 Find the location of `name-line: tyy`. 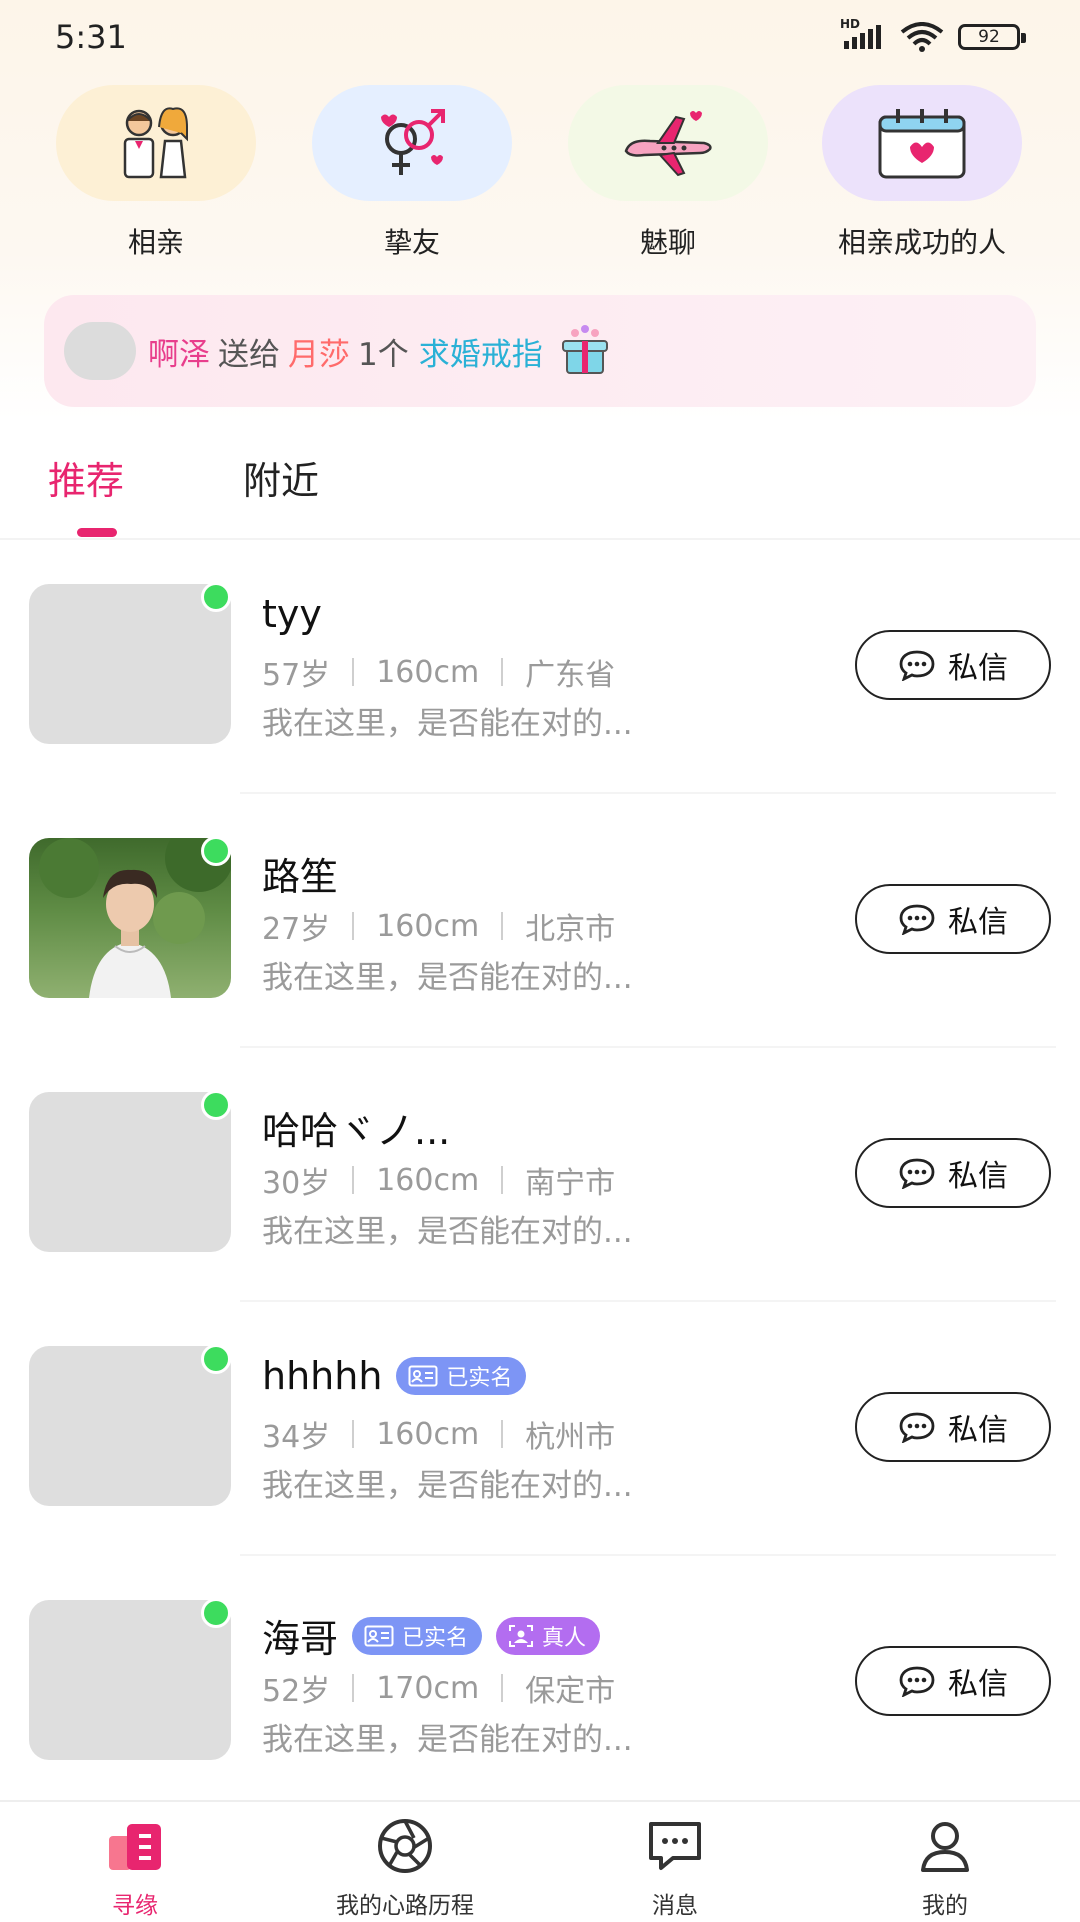

name-line: tyy is located at coordinates (292, 614).